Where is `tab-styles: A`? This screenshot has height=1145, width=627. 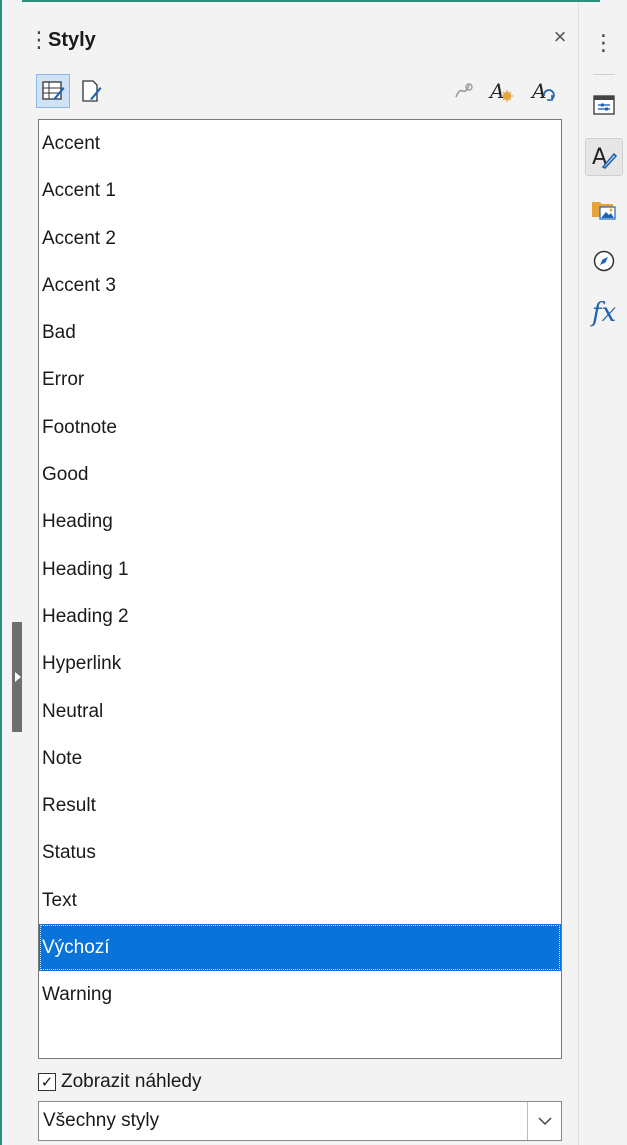
tab-styles: A is located at coordinates (604, 157).